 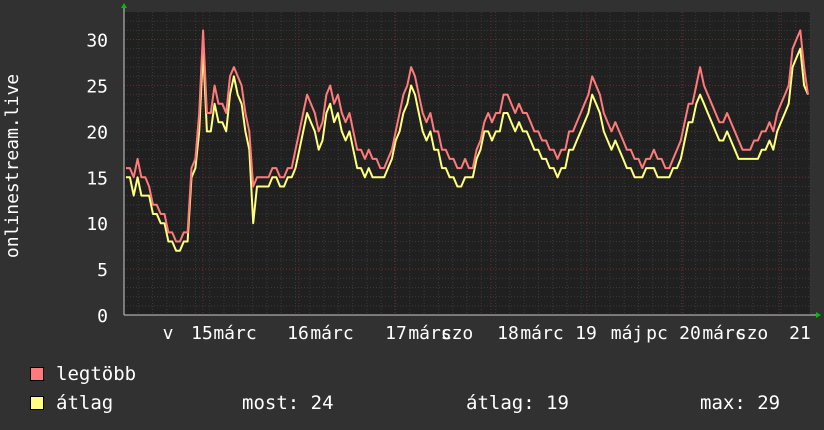 I want to click on y-tick-label: 20, so click(x=97, y=132).